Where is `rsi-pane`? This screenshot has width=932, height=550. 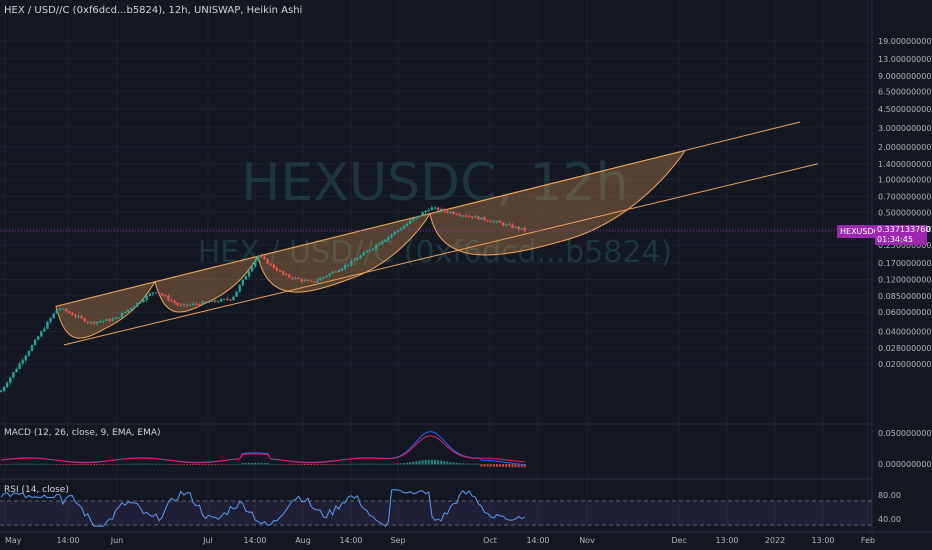
rsi-pane is located at coordinates (436, 508).